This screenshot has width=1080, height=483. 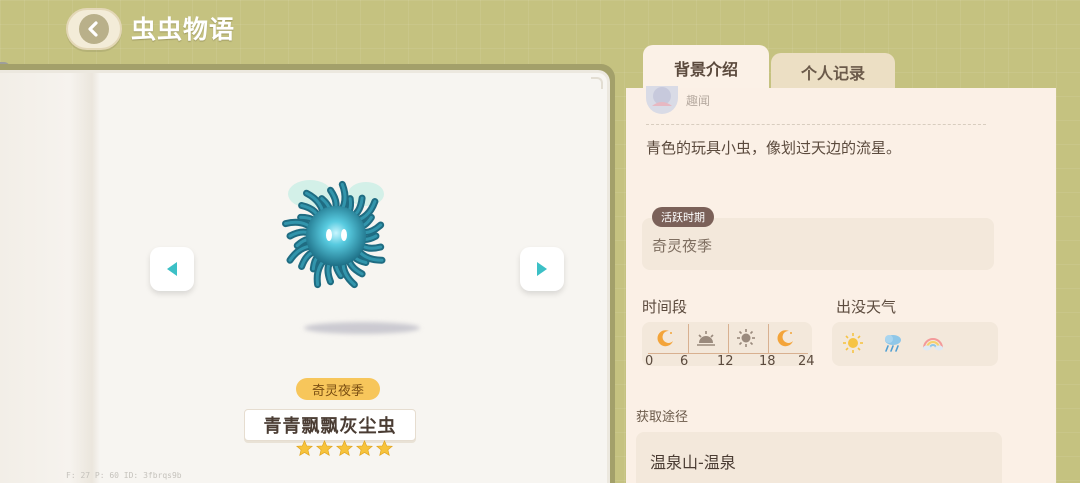 I want to click on bug-description: 青色的玩具小虫，像划过天边的流星。, so click(x=774, y=148).